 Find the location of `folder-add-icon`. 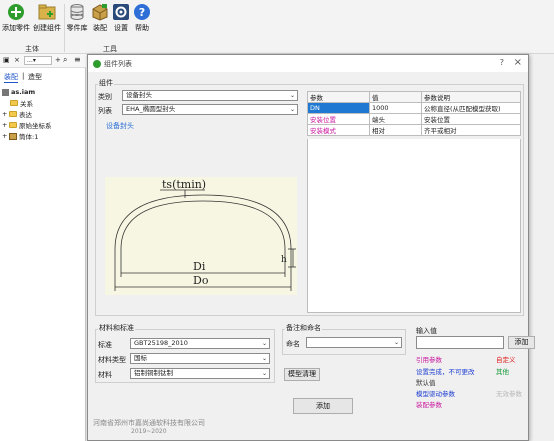

folder-add-icon is located at coordinates (47, 12).